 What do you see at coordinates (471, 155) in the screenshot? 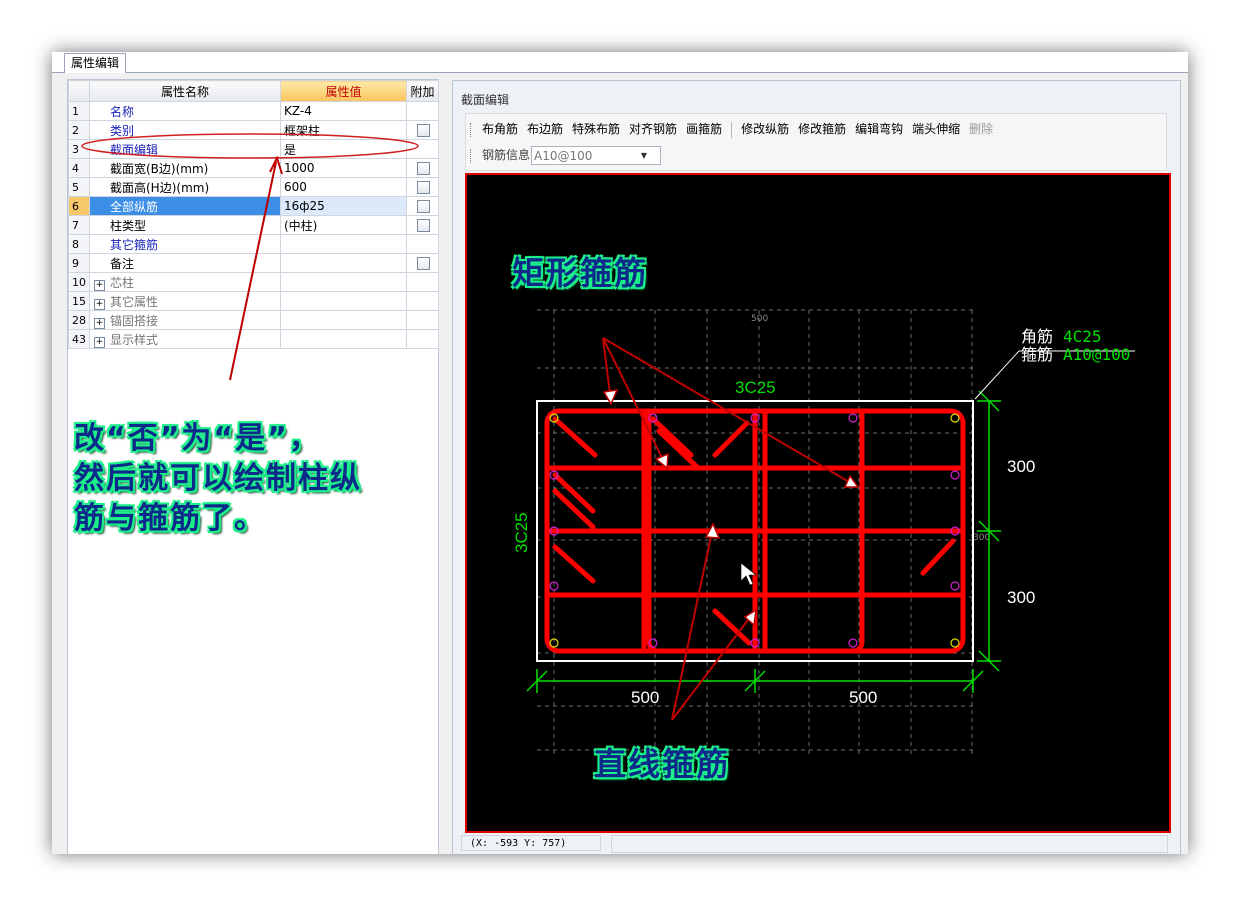
I see `toolbar-grip` at bounding box center [471, 155].